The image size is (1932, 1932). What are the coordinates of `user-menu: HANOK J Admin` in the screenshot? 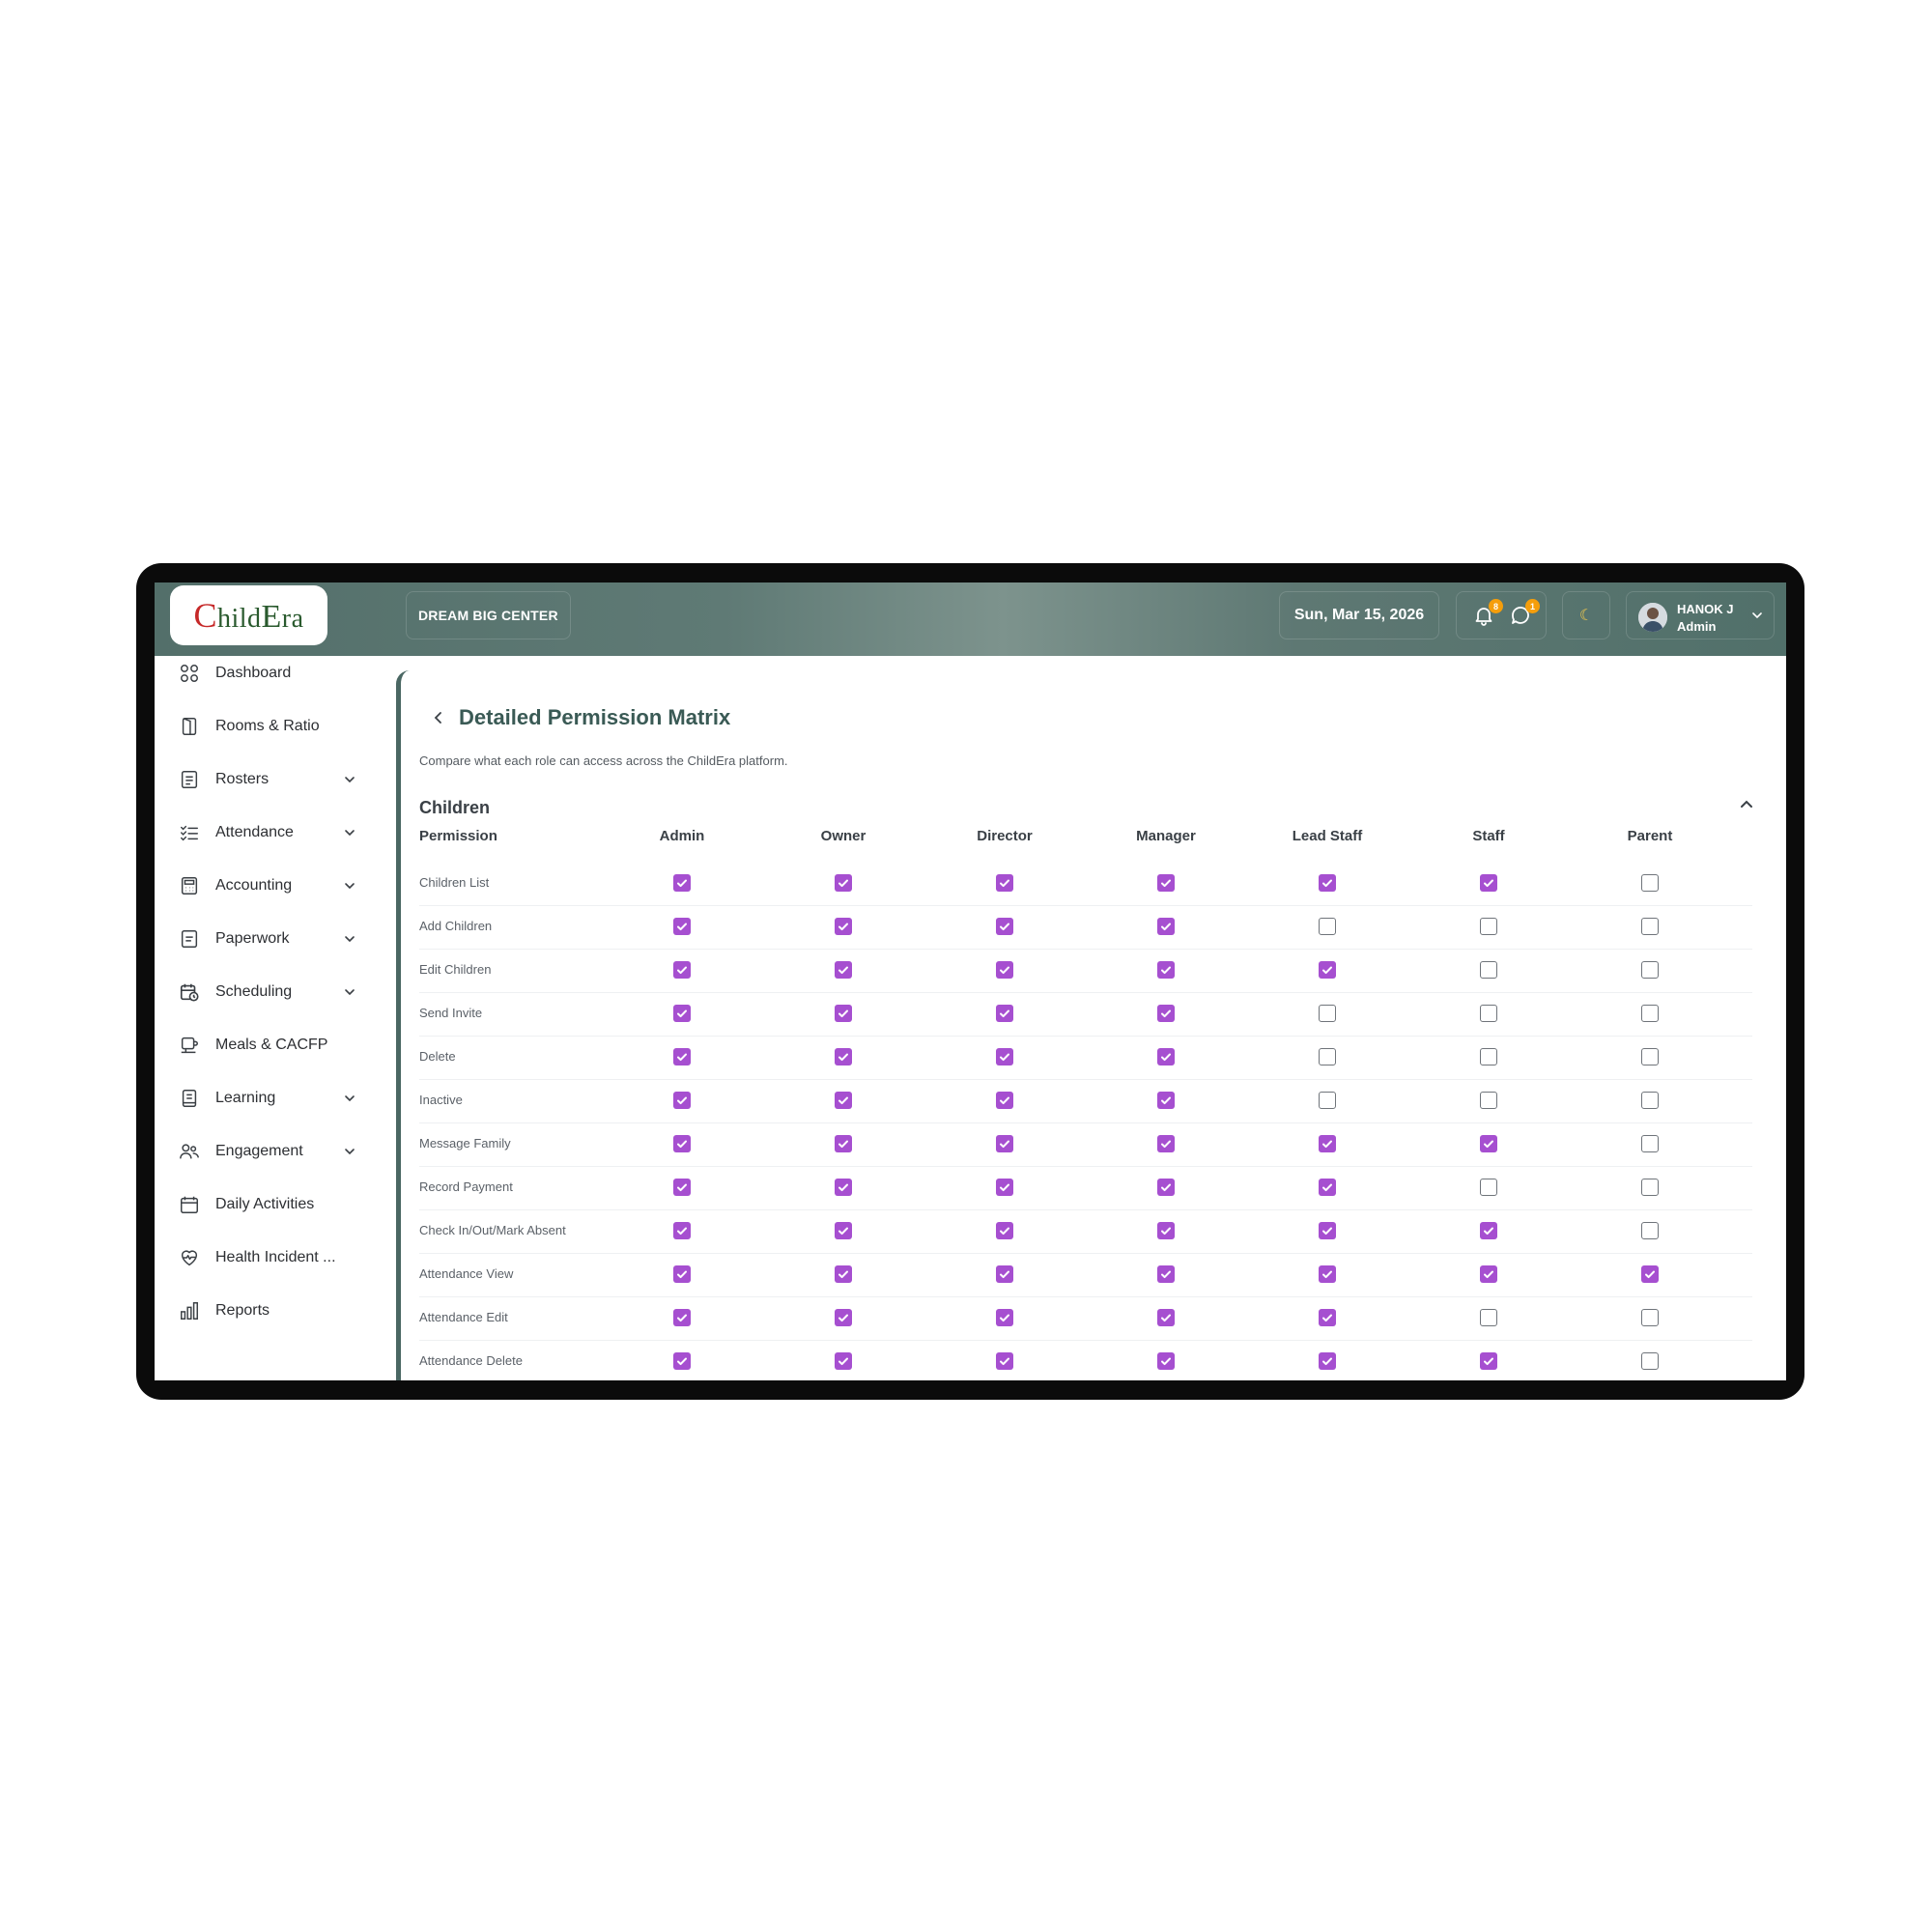 It's located at (1700, 615).